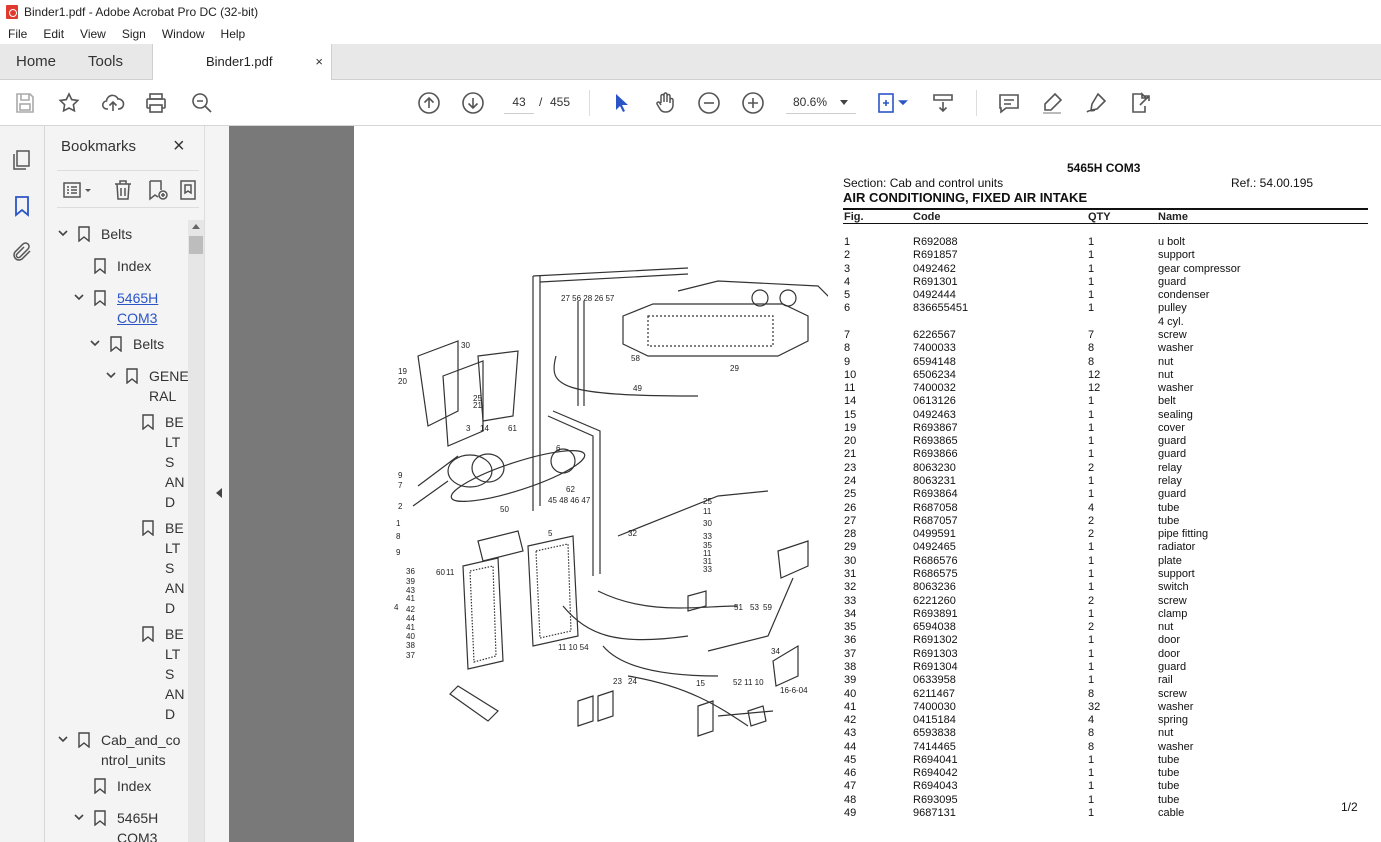 The width and height of the screenshot is (1381, 842). I want to click on svg-text: 59, so click(767, 607).